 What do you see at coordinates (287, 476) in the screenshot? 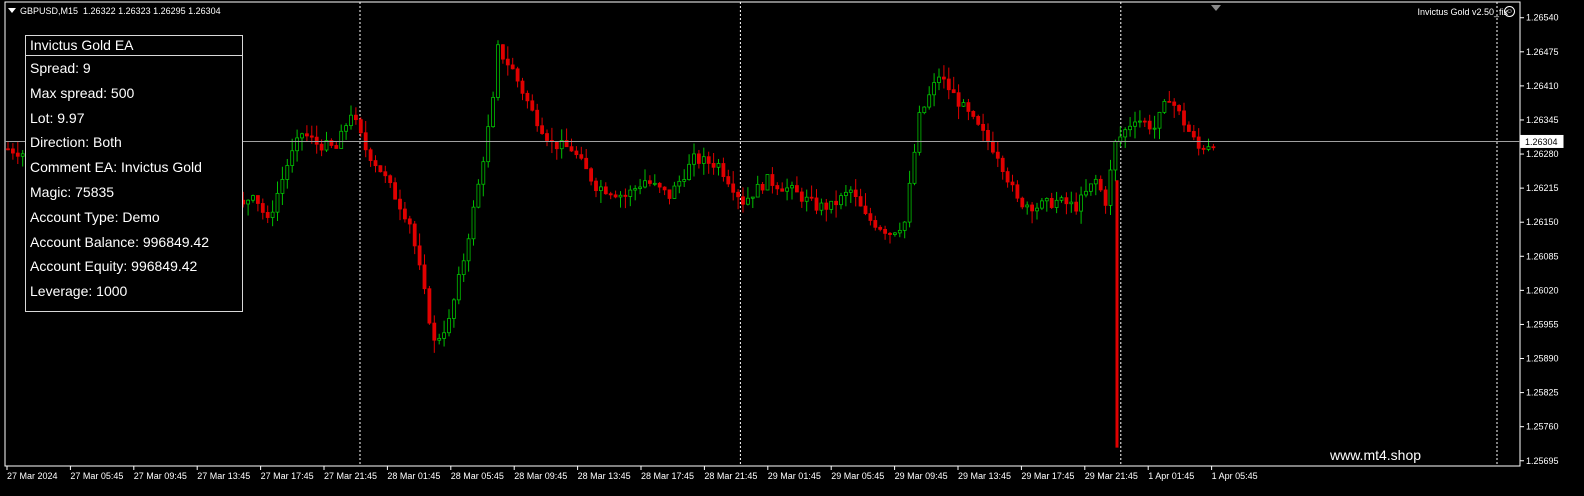
I see `x-axis-label: 27 Mar 17:45` at bounding box center [287, 476].